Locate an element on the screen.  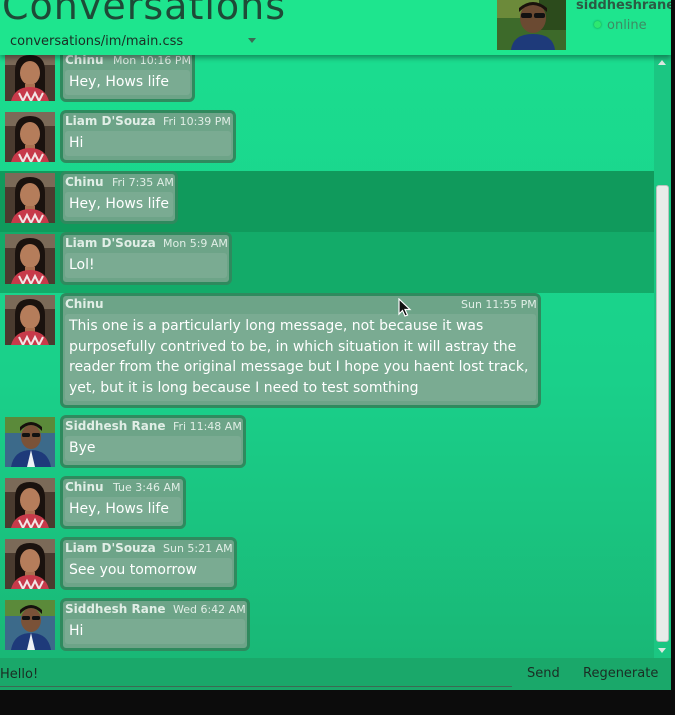
message-time: Fri 10:39 PM is located at coordinates (197, 121).